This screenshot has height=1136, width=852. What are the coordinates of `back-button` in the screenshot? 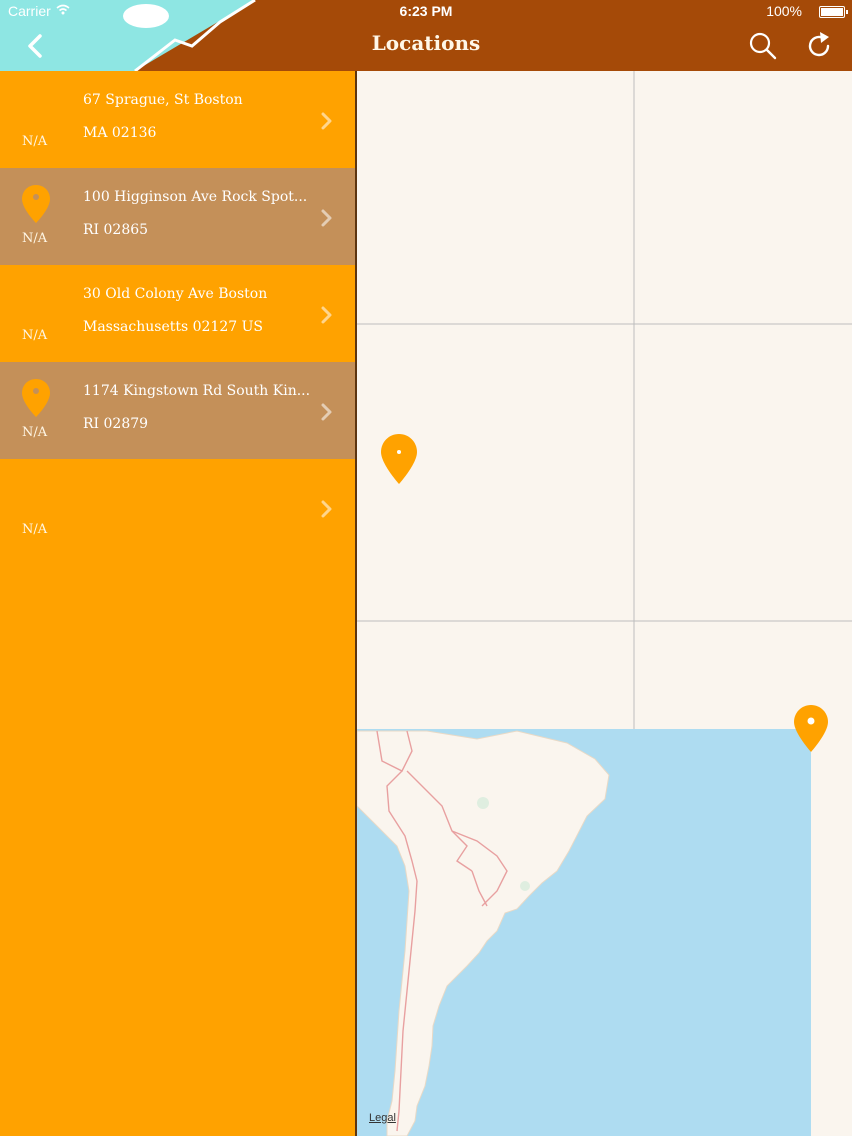 It's located at (36, 46).